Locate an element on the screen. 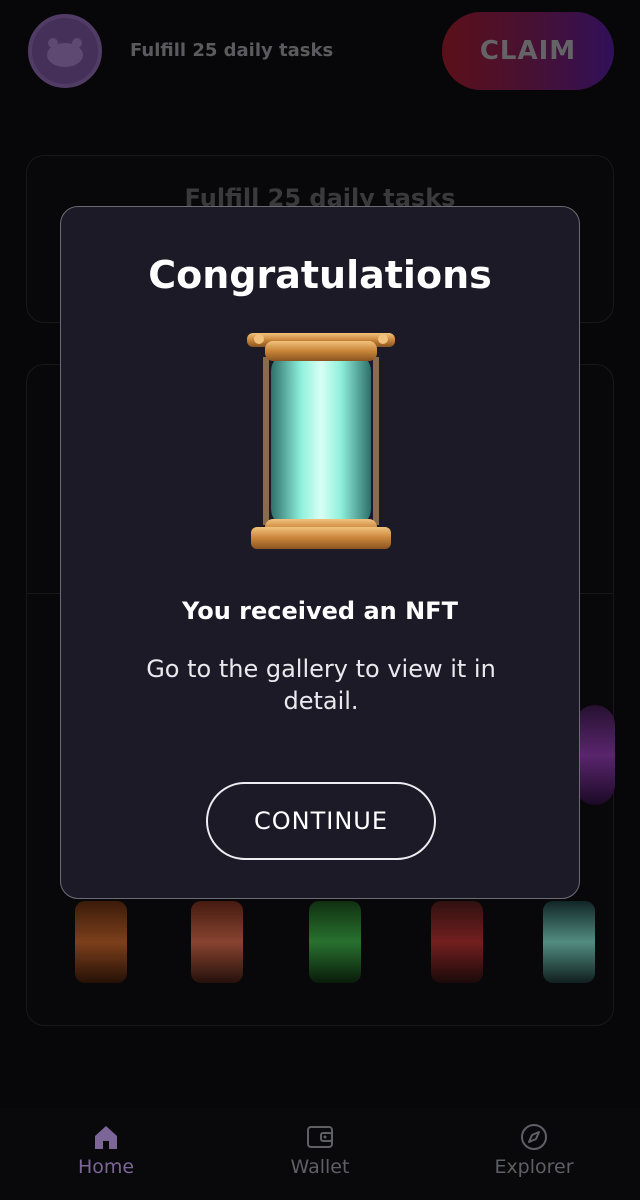 The width and height of the screenshot is (640, 1200). nav-wallet: Wallet is located at coordinates (320, 1150).